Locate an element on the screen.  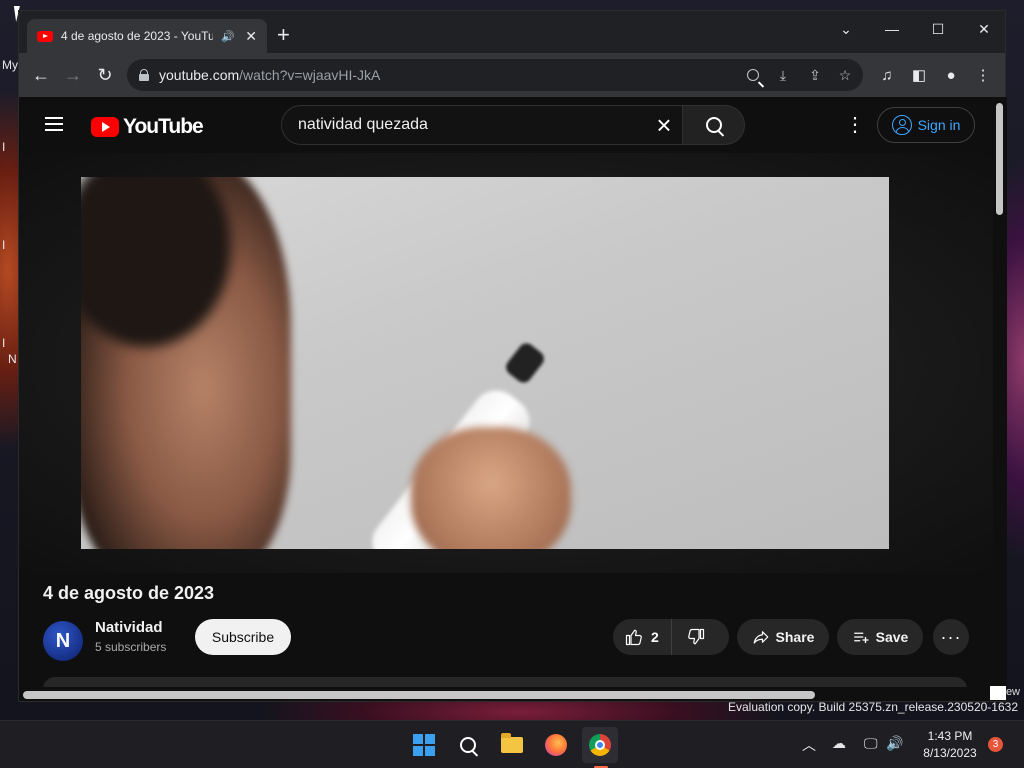
desktop-icon-label: N is located at coordinates (12, 359).